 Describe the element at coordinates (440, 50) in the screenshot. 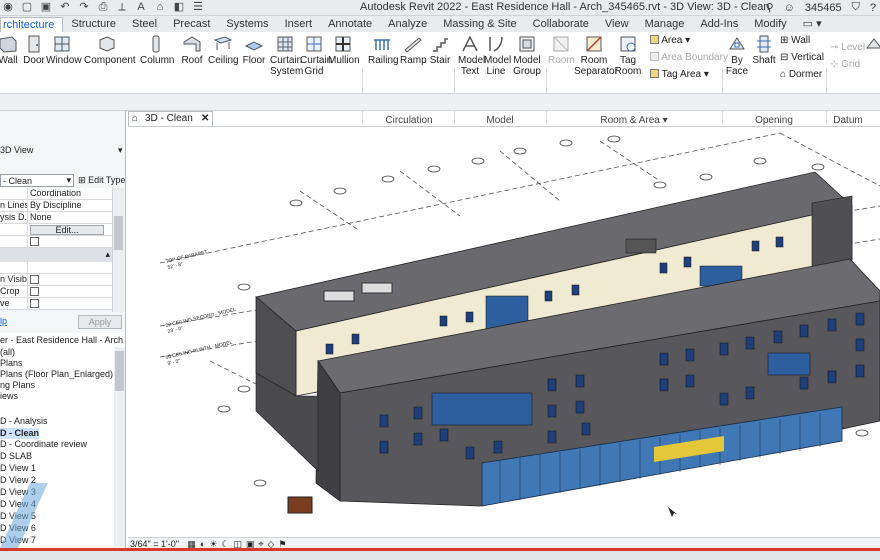

I see `stair-button: Stair` at that location.